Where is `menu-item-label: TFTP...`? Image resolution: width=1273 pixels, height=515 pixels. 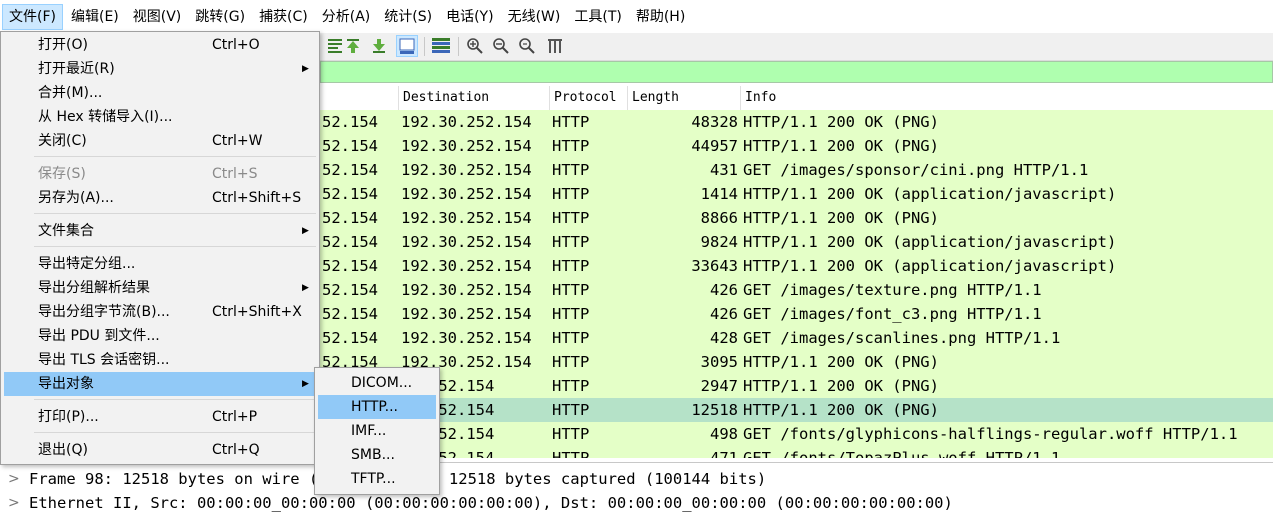 menu-item-label: TFTP... is located at coordinates (373, 479).